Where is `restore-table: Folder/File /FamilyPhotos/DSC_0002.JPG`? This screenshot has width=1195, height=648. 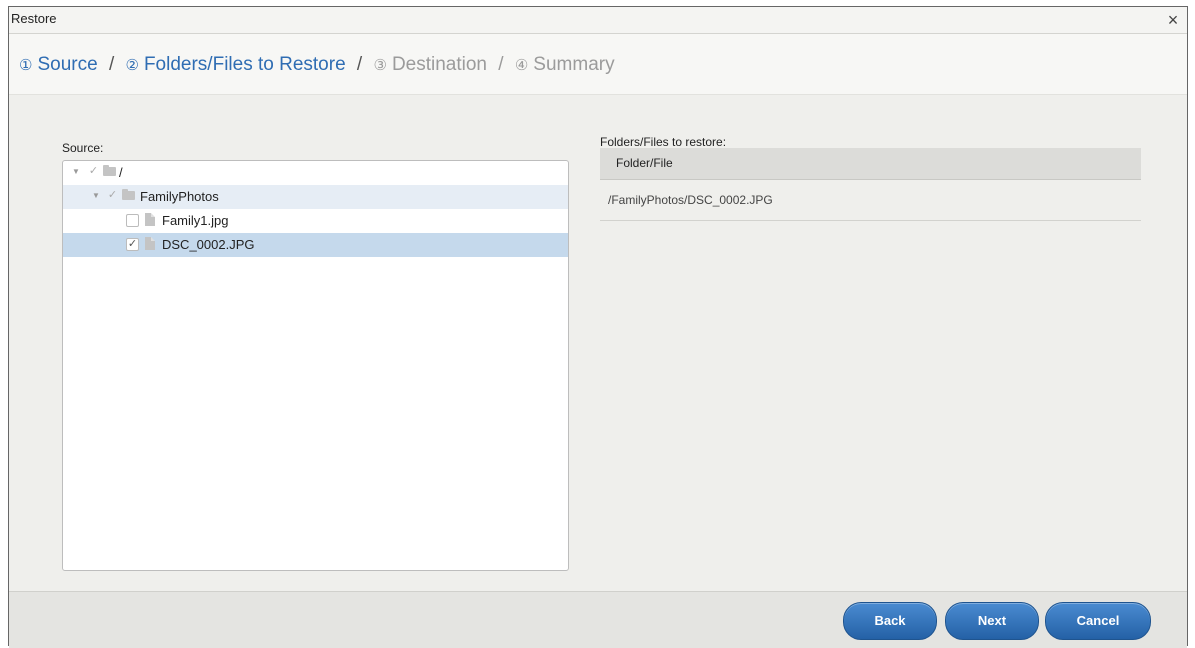 restore-table: Folder/File /FamilyPhotos/DSC_0002.JPG is located at coordinates (870, 184).